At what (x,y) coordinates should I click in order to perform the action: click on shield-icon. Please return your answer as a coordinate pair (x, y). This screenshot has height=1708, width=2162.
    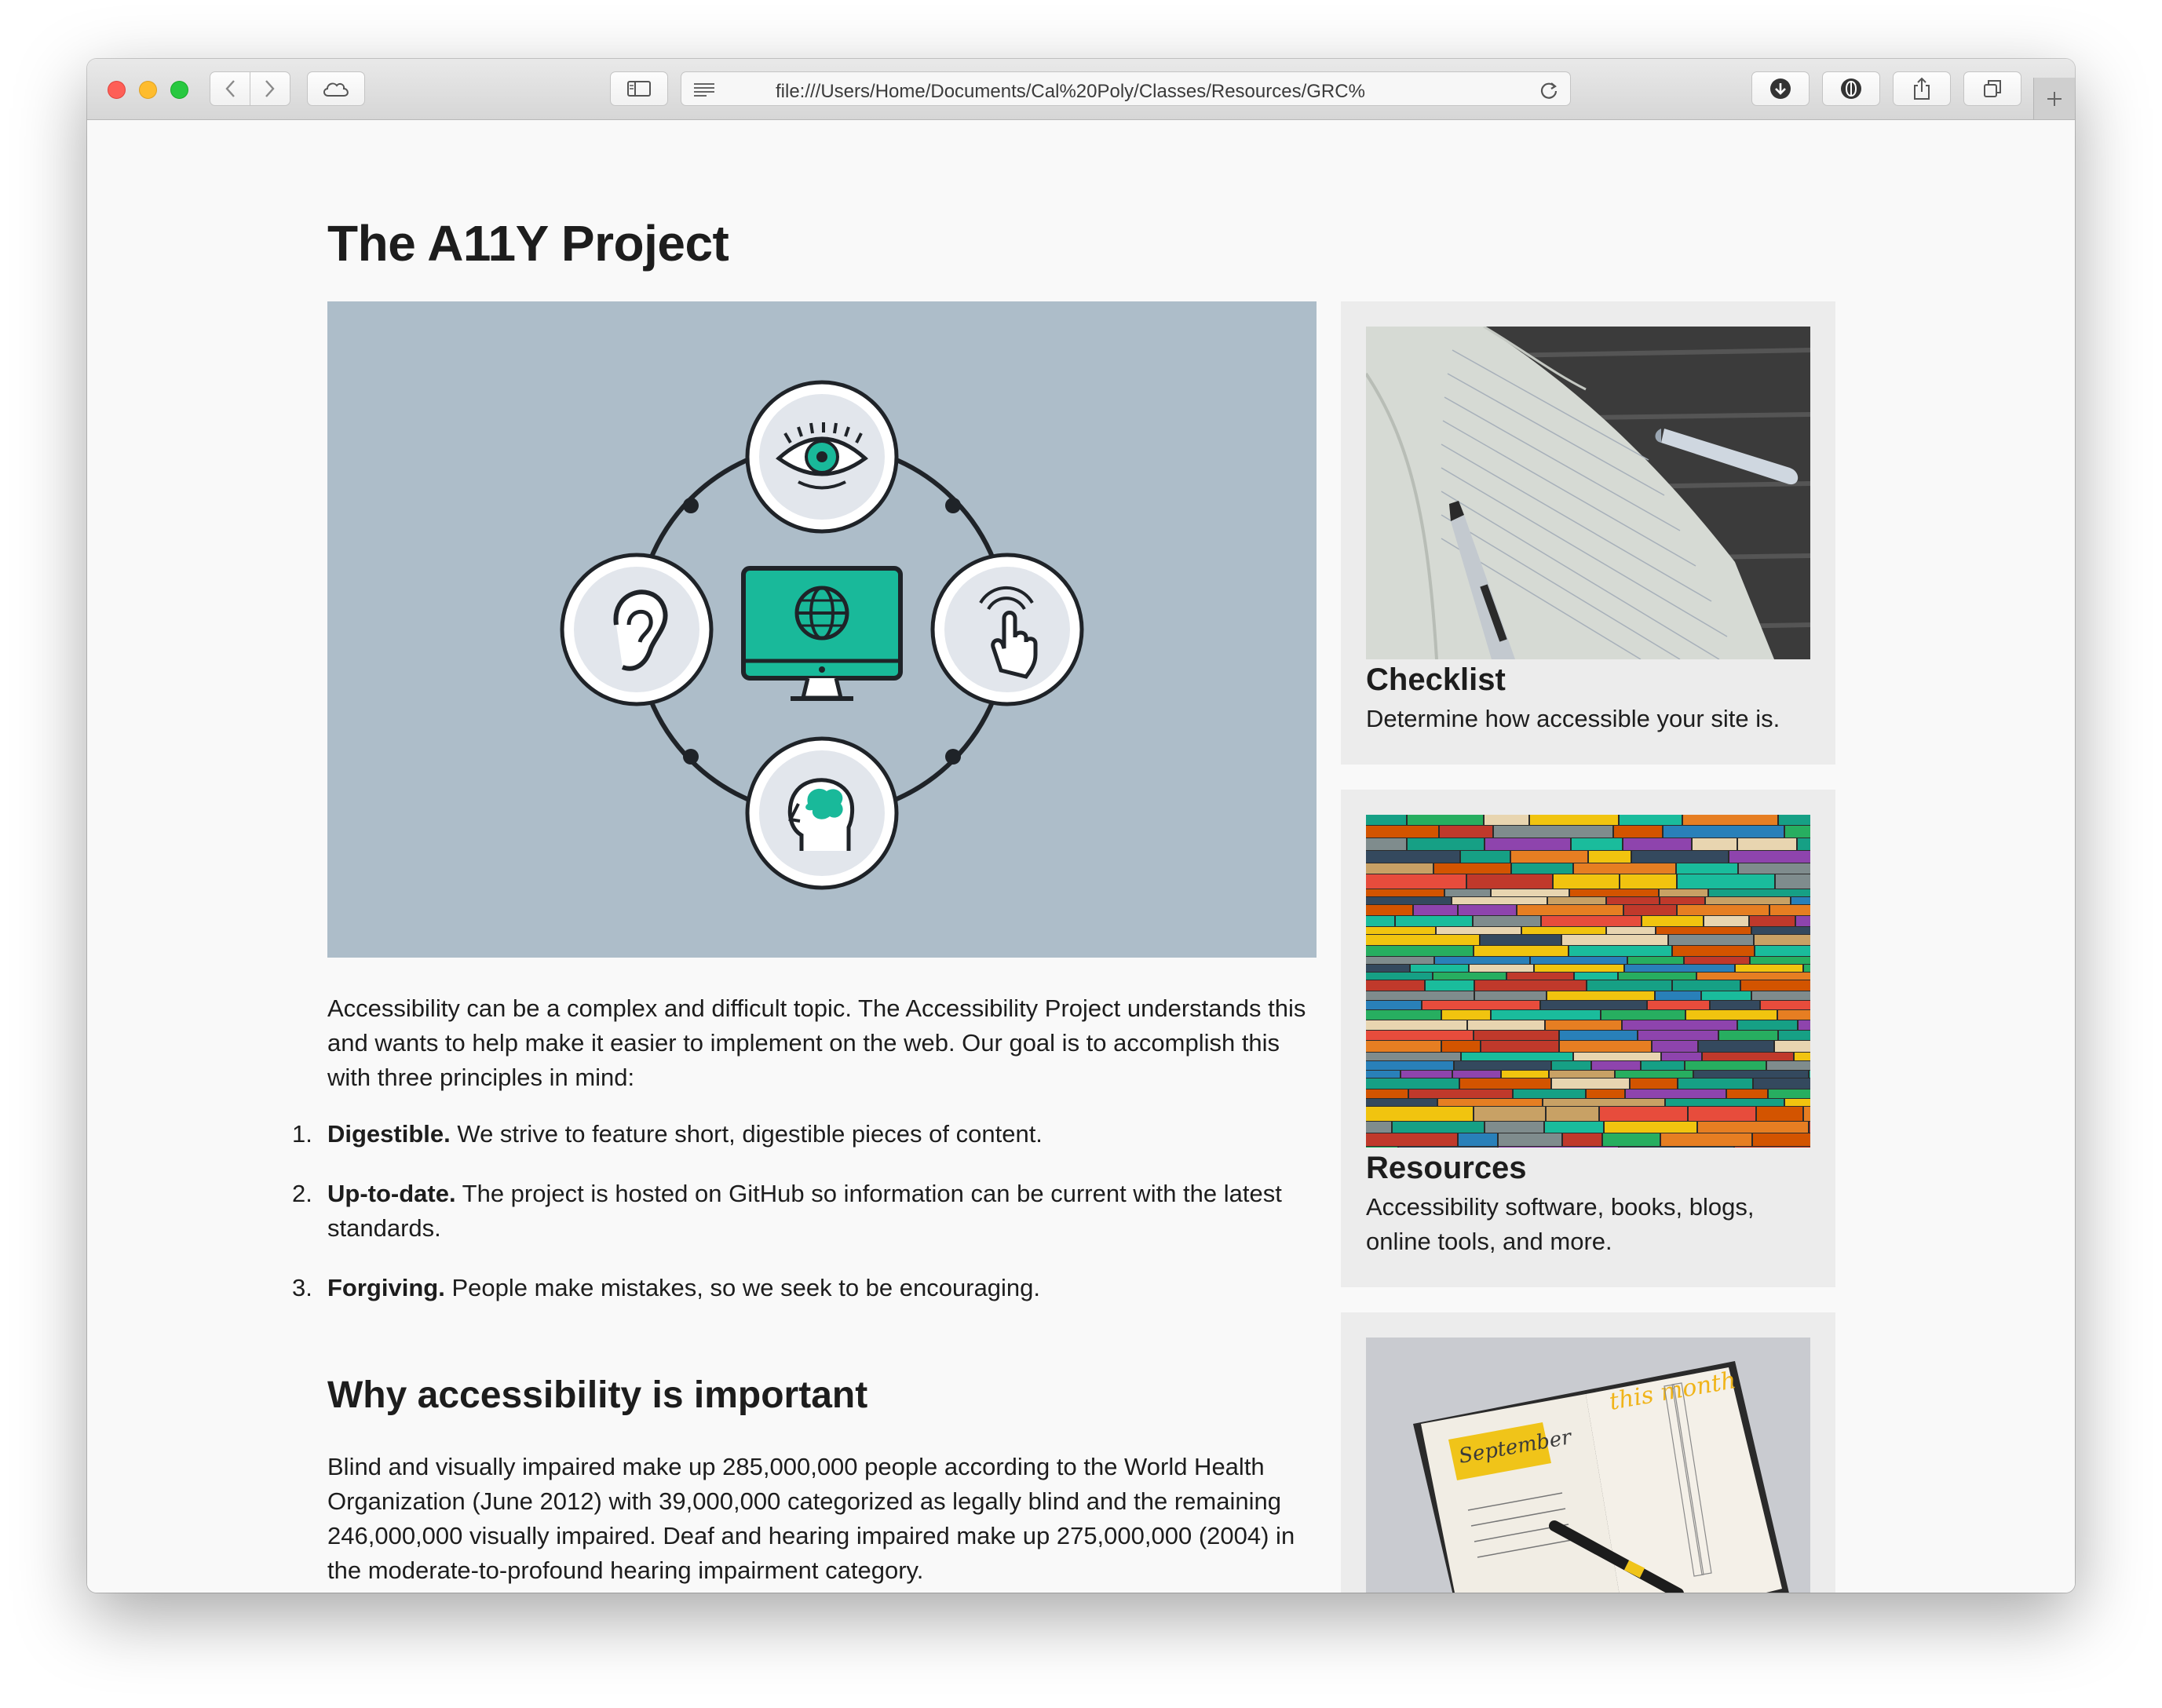
    Looking at the image, I should click on (1851, 88).